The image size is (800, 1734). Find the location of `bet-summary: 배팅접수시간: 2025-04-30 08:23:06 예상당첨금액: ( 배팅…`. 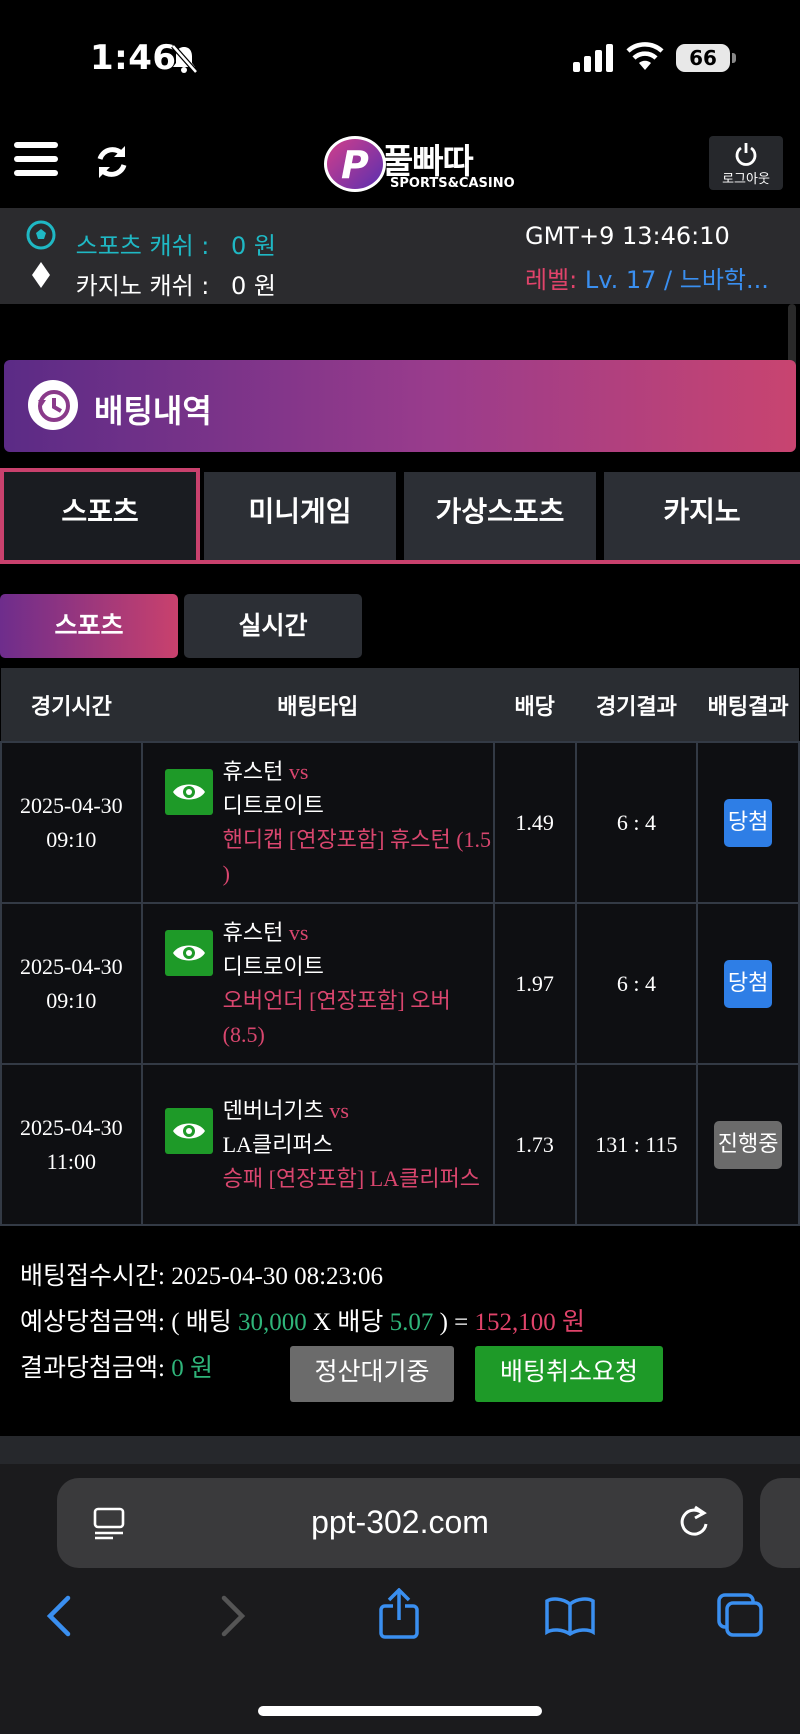

bet-summary: 배팅접수시간: 2025-04-30 08:23:06 예상당첨금액: ( 배팅… is located at coordinates (400, 1328).